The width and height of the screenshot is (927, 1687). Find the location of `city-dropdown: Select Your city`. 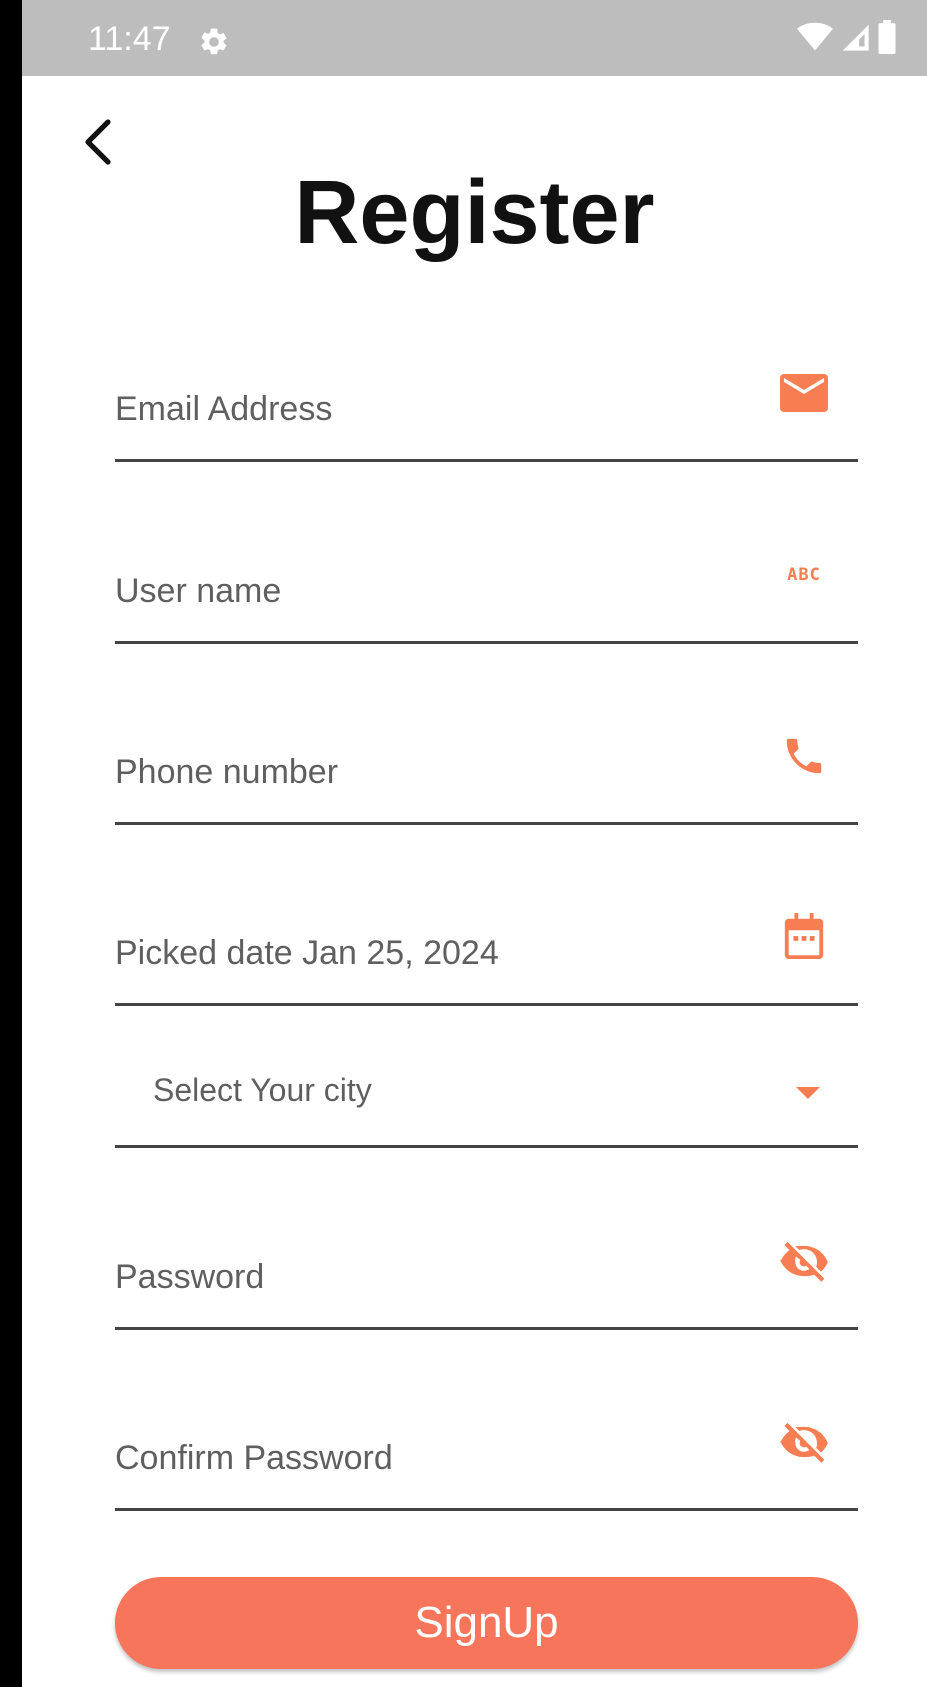

city-dropdown: Select Your city is located at coordinates (486, 1093).